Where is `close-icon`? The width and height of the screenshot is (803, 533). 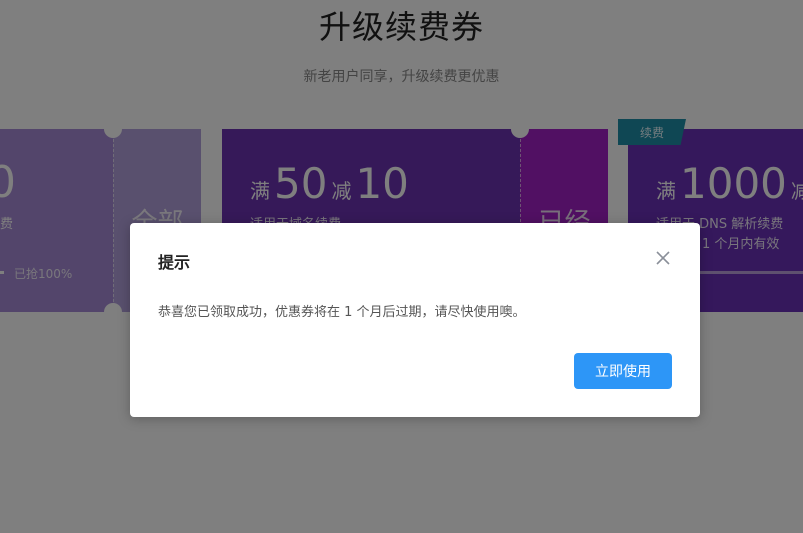
close-icon is located at coordinates (663, 258).